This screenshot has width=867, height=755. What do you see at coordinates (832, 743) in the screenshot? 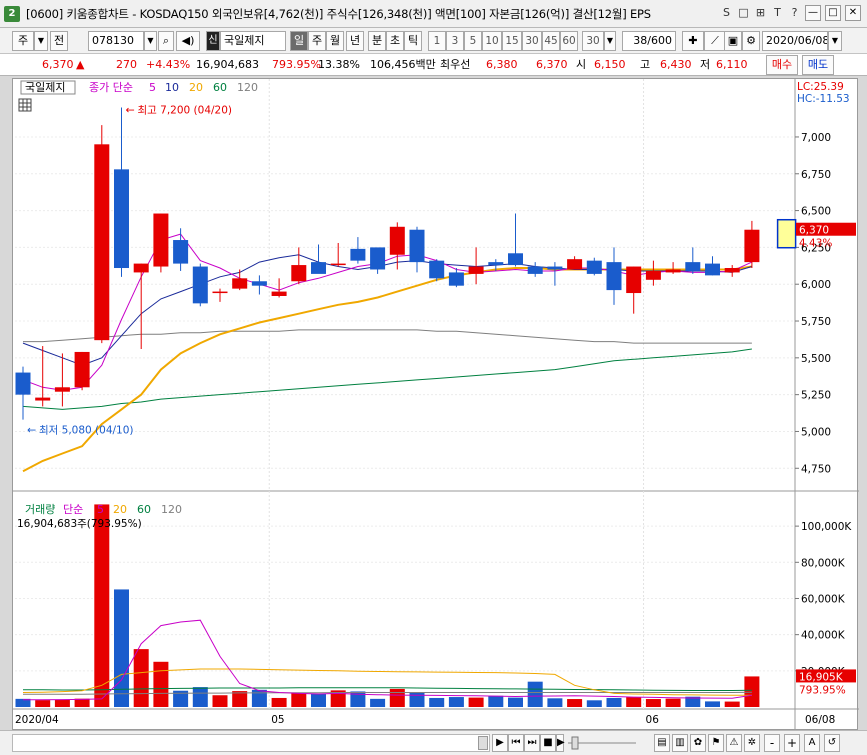
I see `reset-button: ↺` at bounding box center [832, 743].